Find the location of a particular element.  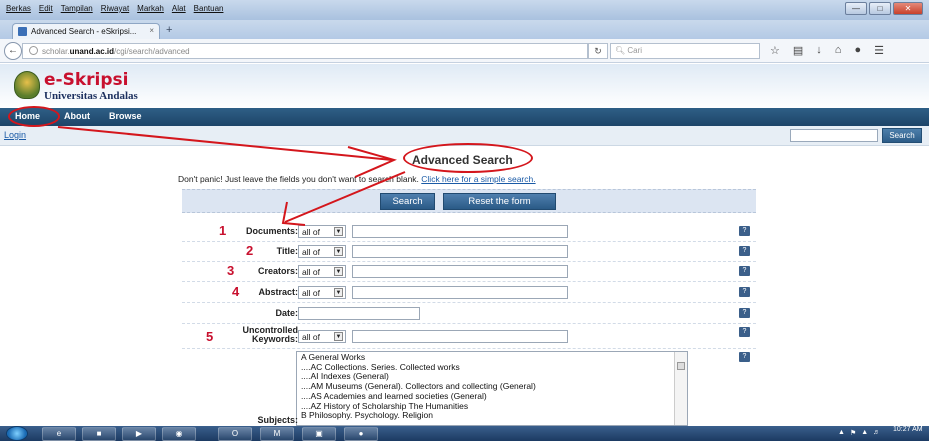

favicon-icon is located at coordinates (22, 31).